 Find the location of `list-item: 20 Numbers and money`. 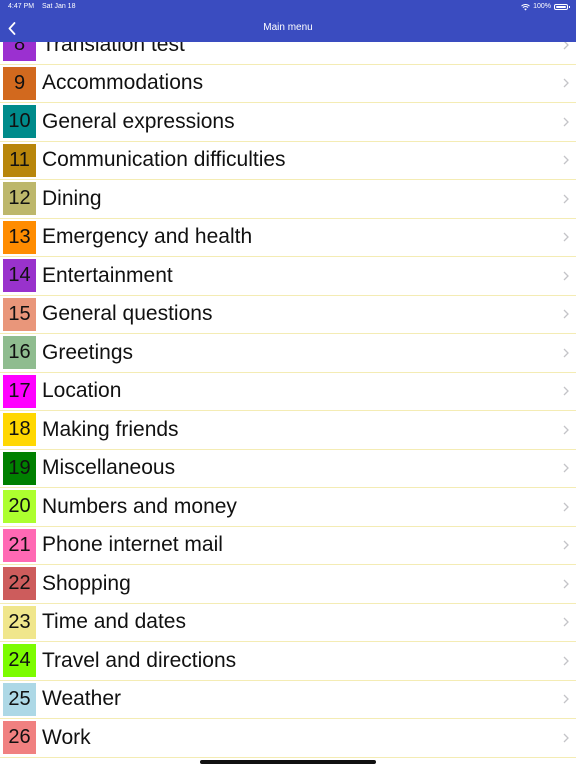

list-item: 20 Numbers and money is located at coordinates (288, 507).